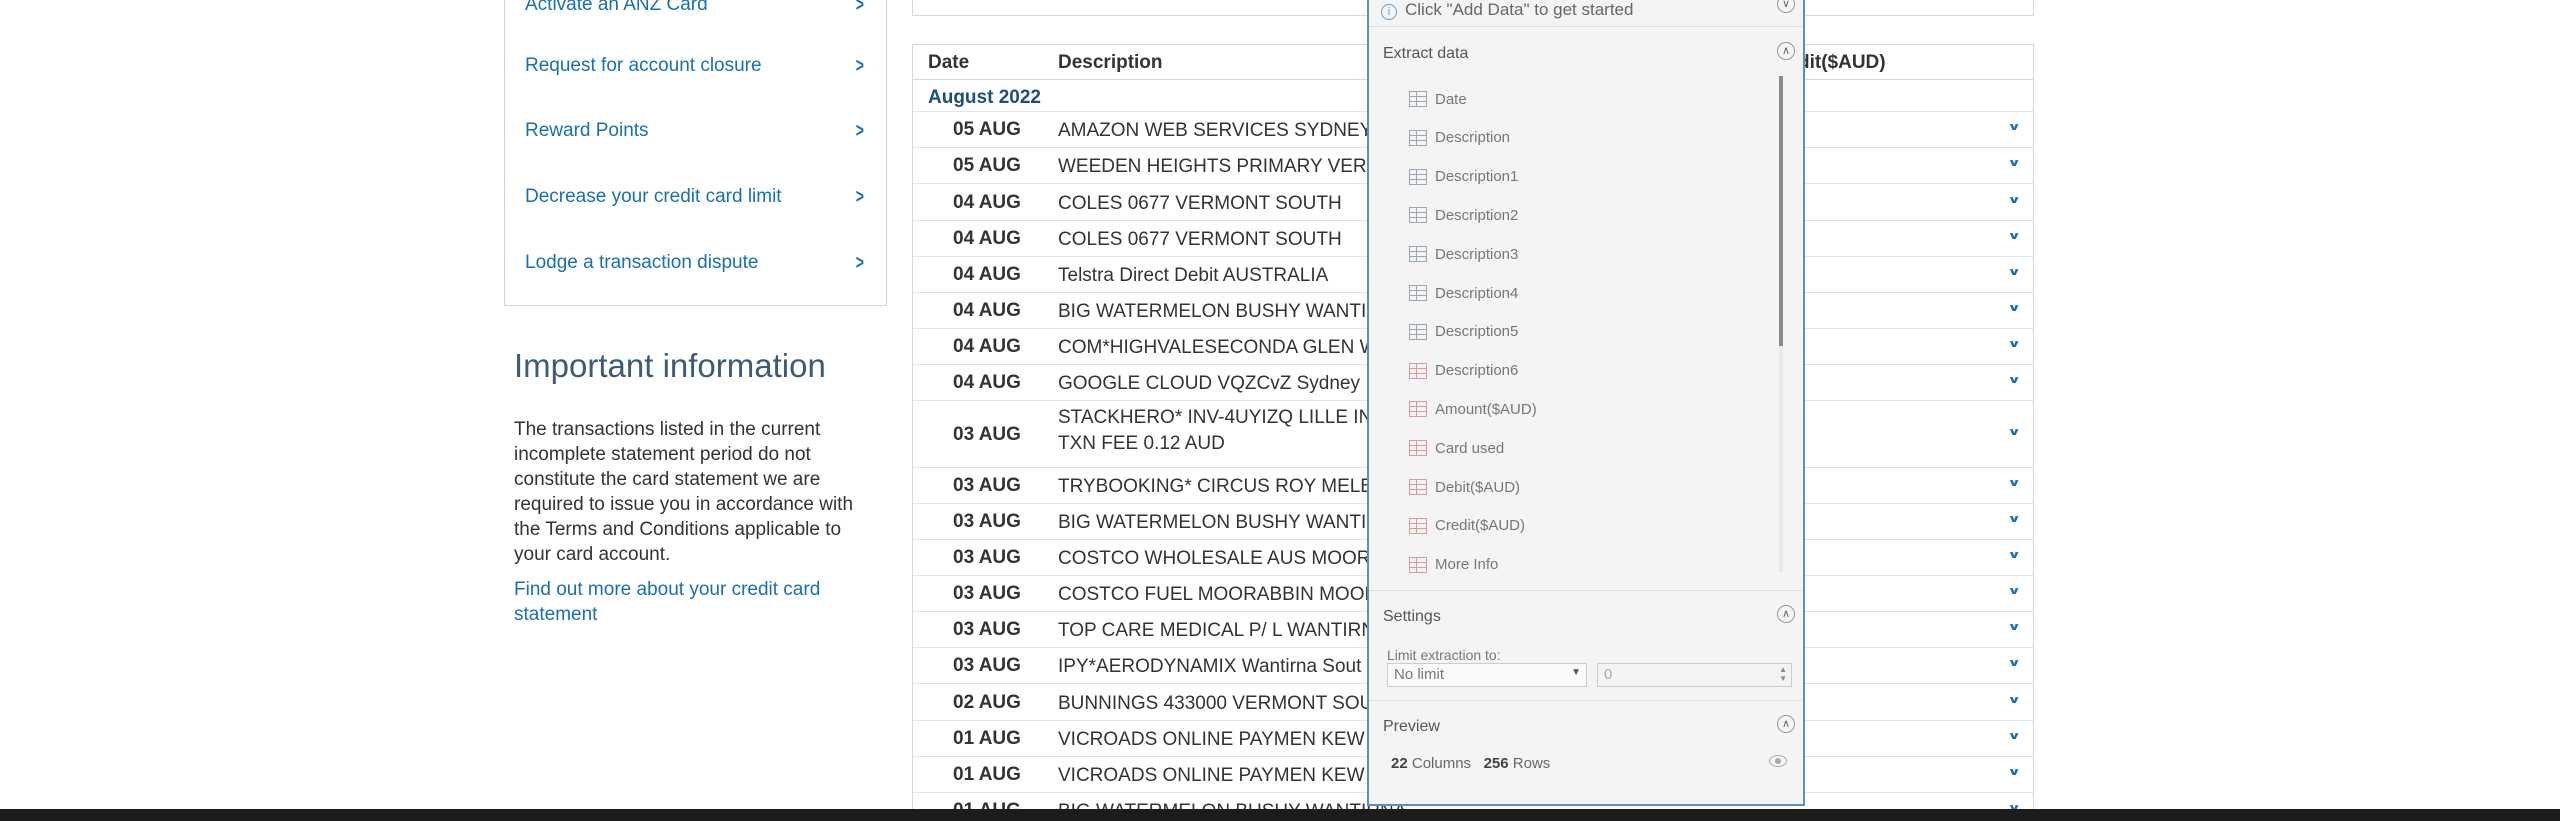 The image size is (2560, 821). I want to click on link-activate-card: Activate an ANZ Card >, so click(695, 10).